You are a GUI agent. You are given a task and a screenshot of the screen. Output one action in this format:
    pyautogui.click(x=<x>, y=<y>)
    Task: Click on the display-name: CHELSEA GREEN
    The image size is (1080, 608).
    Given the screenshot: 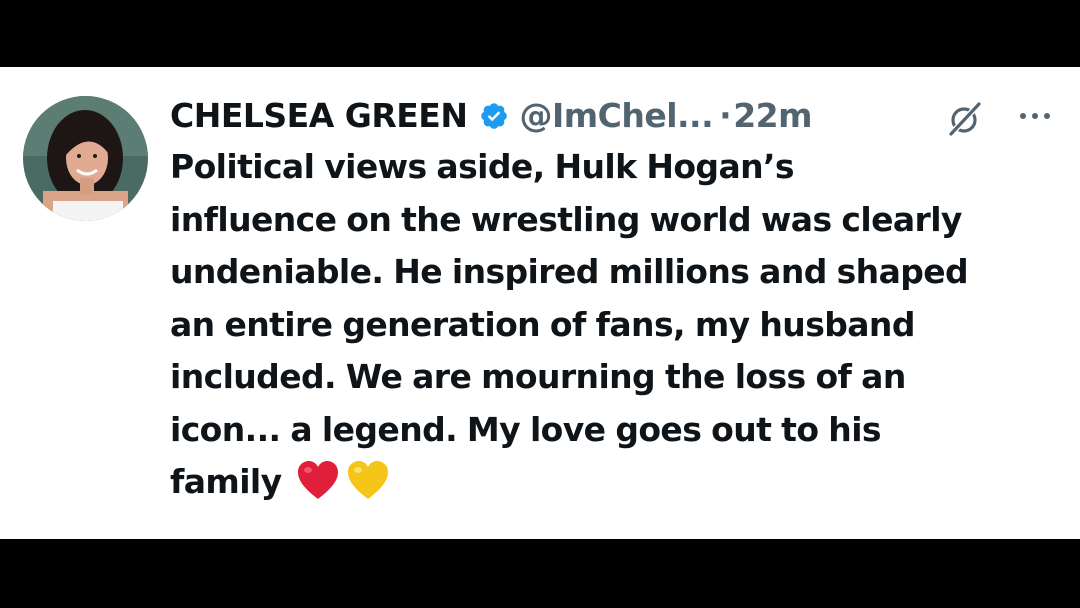 What is the action you would take?
    pyautogui.click(x=319, y=115)
    